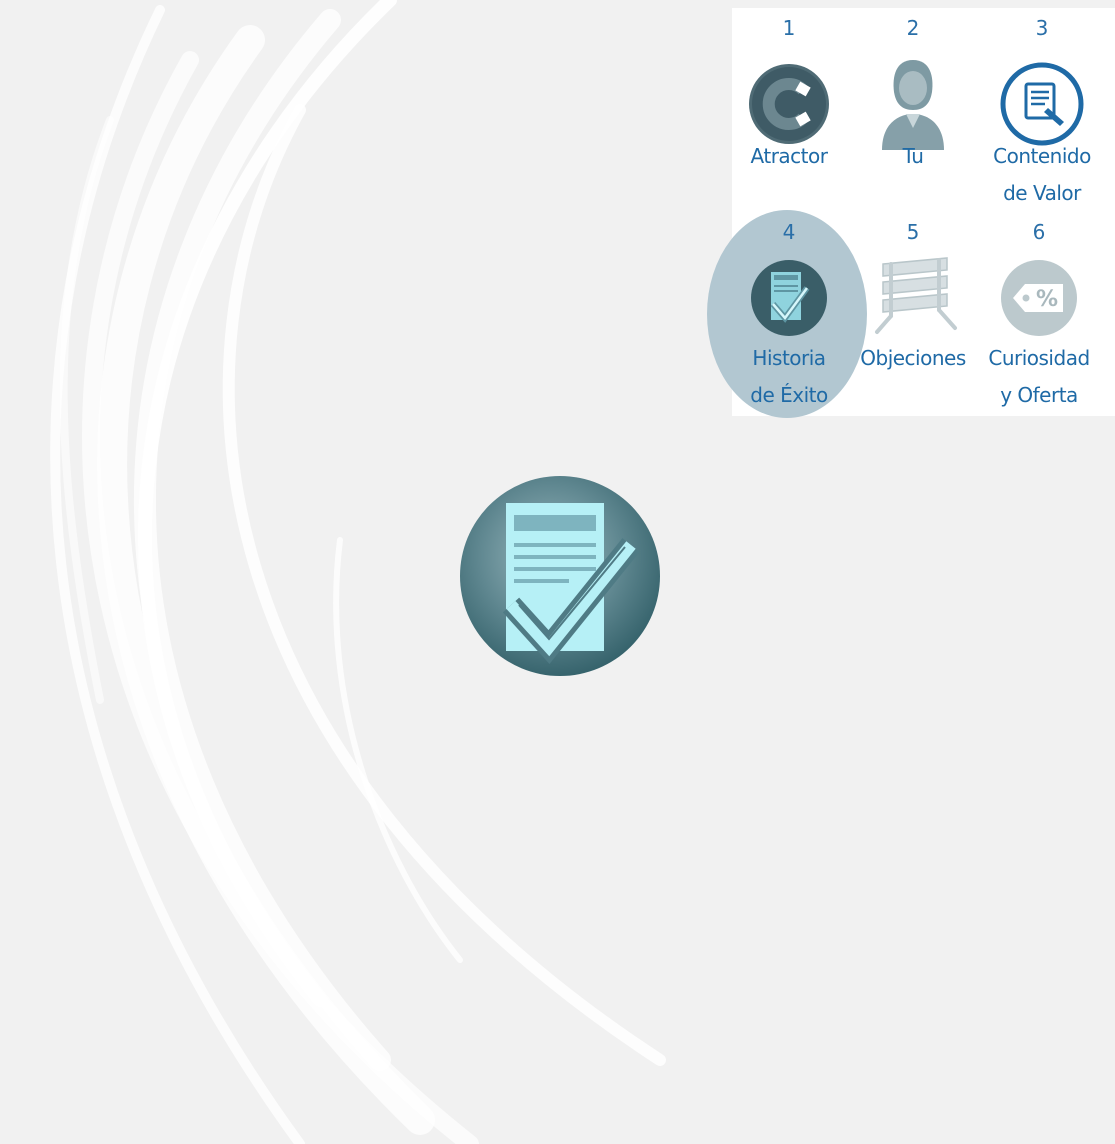 This screenshot has width=1115, height=1144. I want to click on step-number: 3, so click(1042, 28).